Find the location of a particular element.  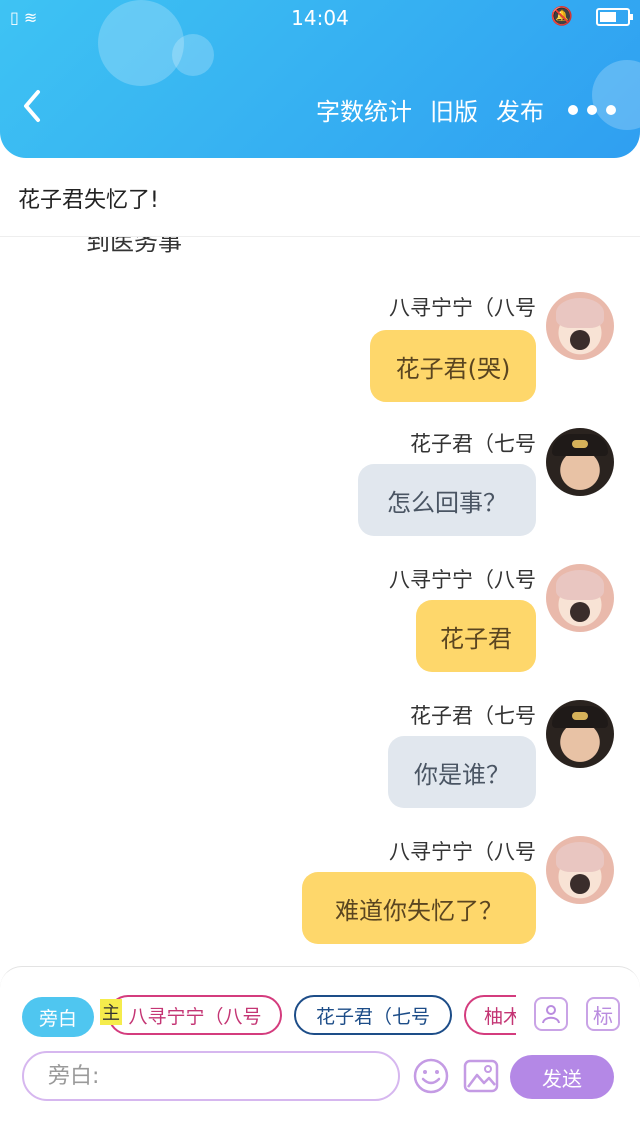

tag-icon: 标 is located at coordinates (603, 1014).